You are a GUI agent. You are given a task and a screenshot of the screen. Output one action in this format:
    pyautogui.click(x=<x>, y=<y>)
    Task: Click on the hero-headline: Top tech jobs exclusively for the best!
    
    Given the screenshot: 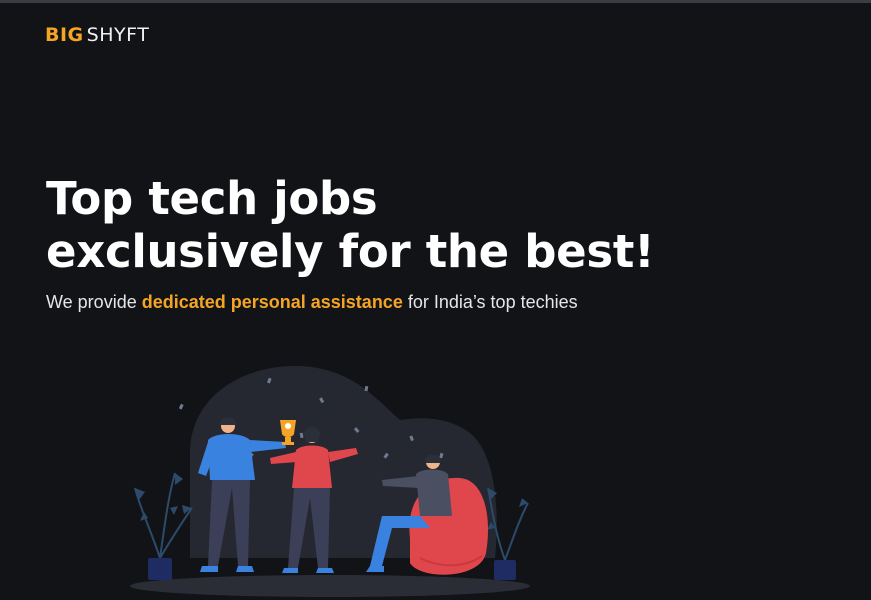 What is the action you would take?
    pyautogui.click(x=350, y=225)
    